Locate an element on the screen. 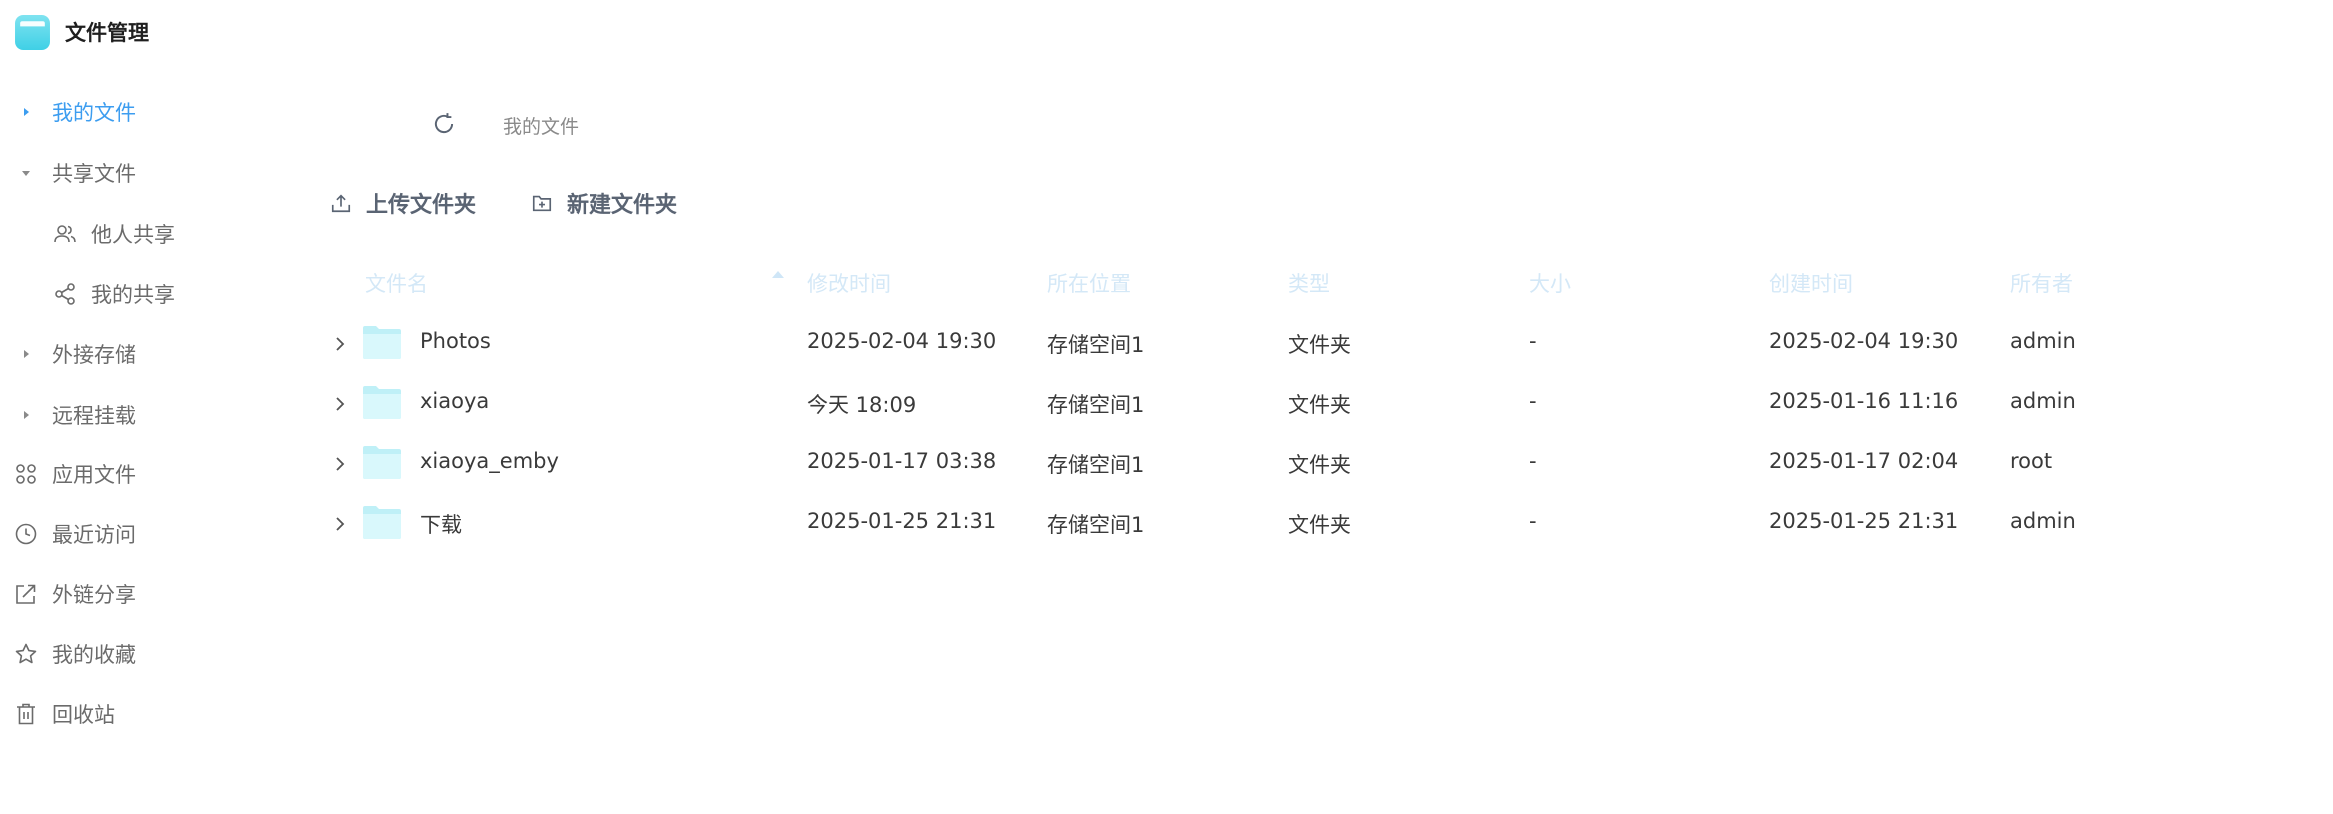  column-header-type: 类型 is located at coordinates (1309, 283).